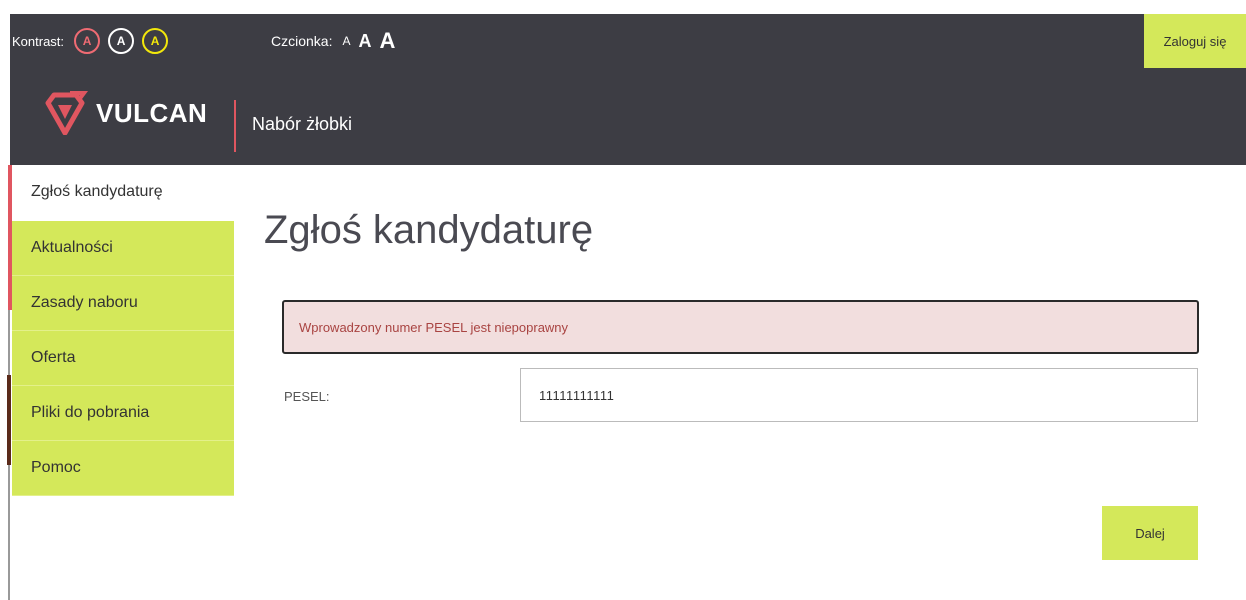 This screenshot has height=600, width=1246. Describe the element at coordinates (123, 468) in the screenshot. I see `sidebar-item-pomoc: Pomoc` at that location.